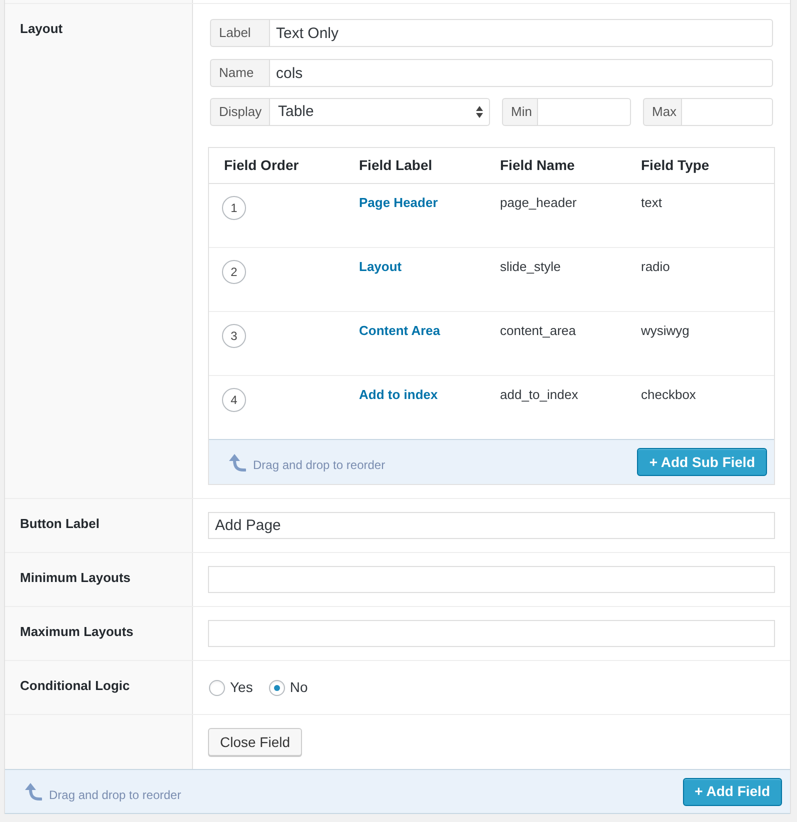 This screenshot has height=822, width=797. I want to click on field-name: page_header, so click(538, 202).